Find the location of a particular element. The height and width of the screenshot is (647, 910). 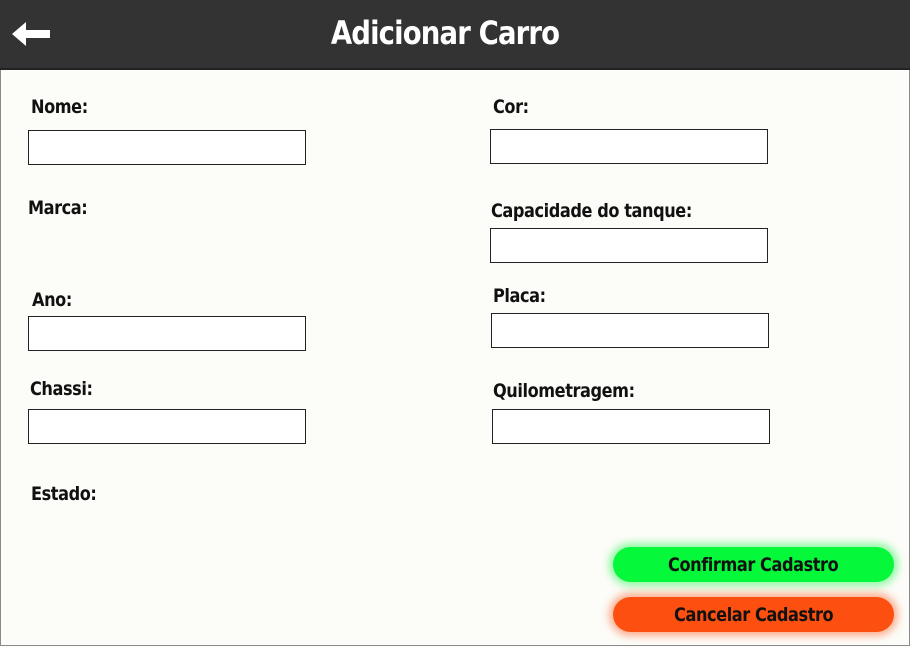

ano-input is located at coordinates (167, 333).